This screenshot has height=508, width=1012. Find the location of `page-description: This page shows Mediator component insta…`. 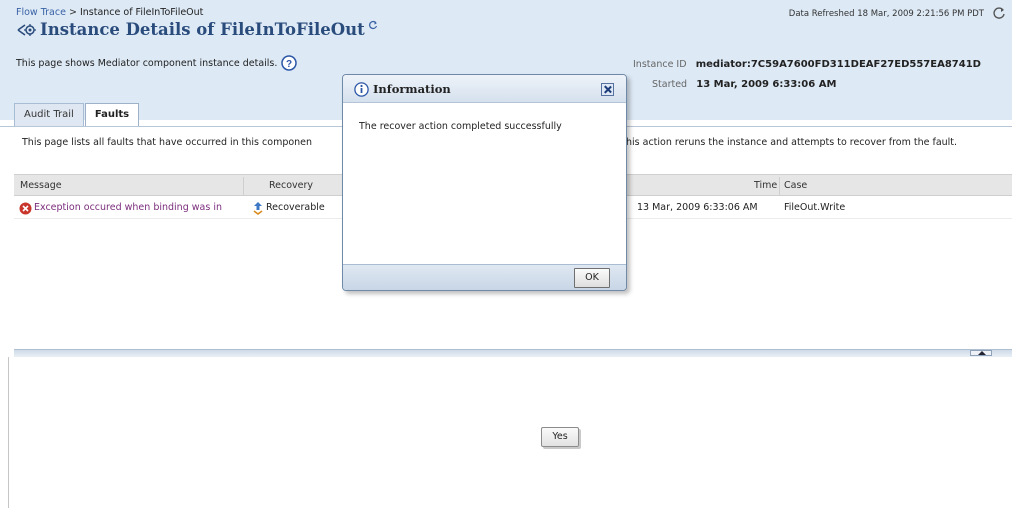

page-description: This page shows Mediator component insta… is located at coordinates (147, 63).